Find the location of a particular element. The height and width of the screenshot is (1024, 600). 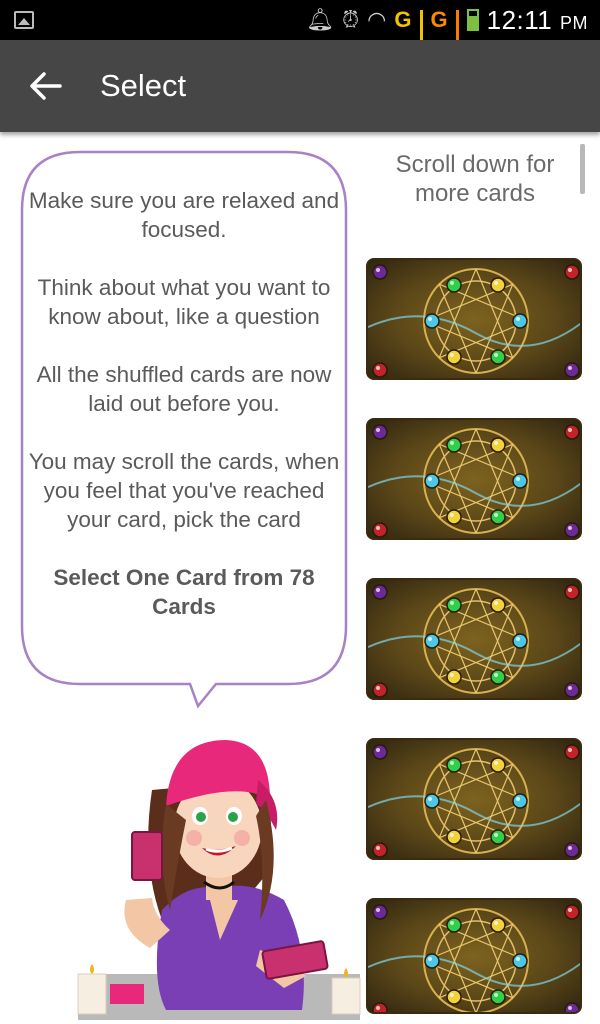

battery-icon is located at coordinates (472, 20).